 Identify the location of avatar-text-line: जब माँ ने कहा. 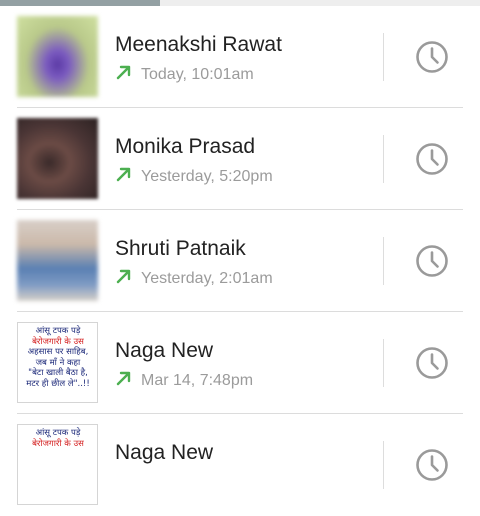
(58, 362).